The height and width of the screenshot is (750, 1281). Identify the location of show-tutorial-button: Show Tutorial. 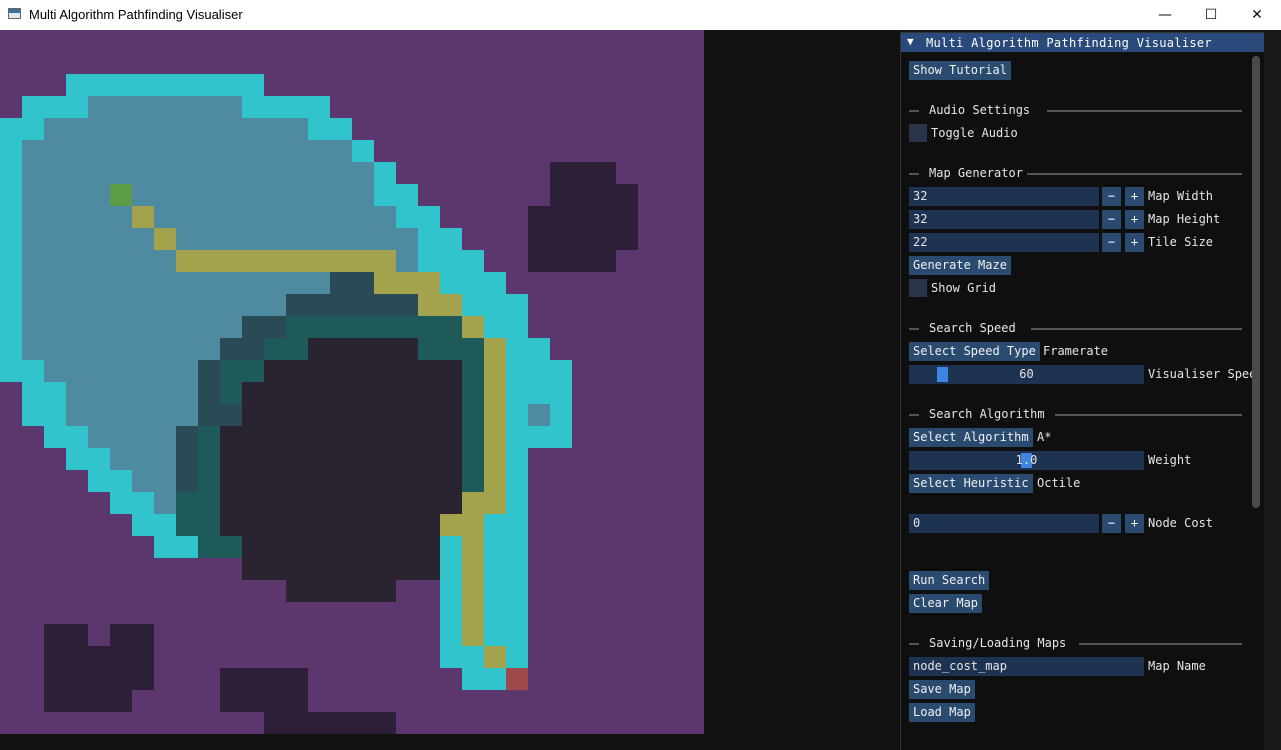
(960, 70).